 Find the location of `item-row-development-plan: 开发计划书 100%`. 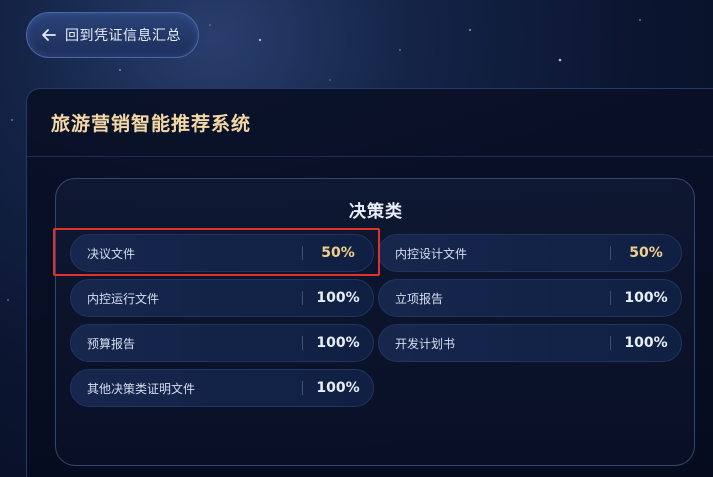

item-row-development-plan: 开发计划书 100% is located at coordinates (530, 343).